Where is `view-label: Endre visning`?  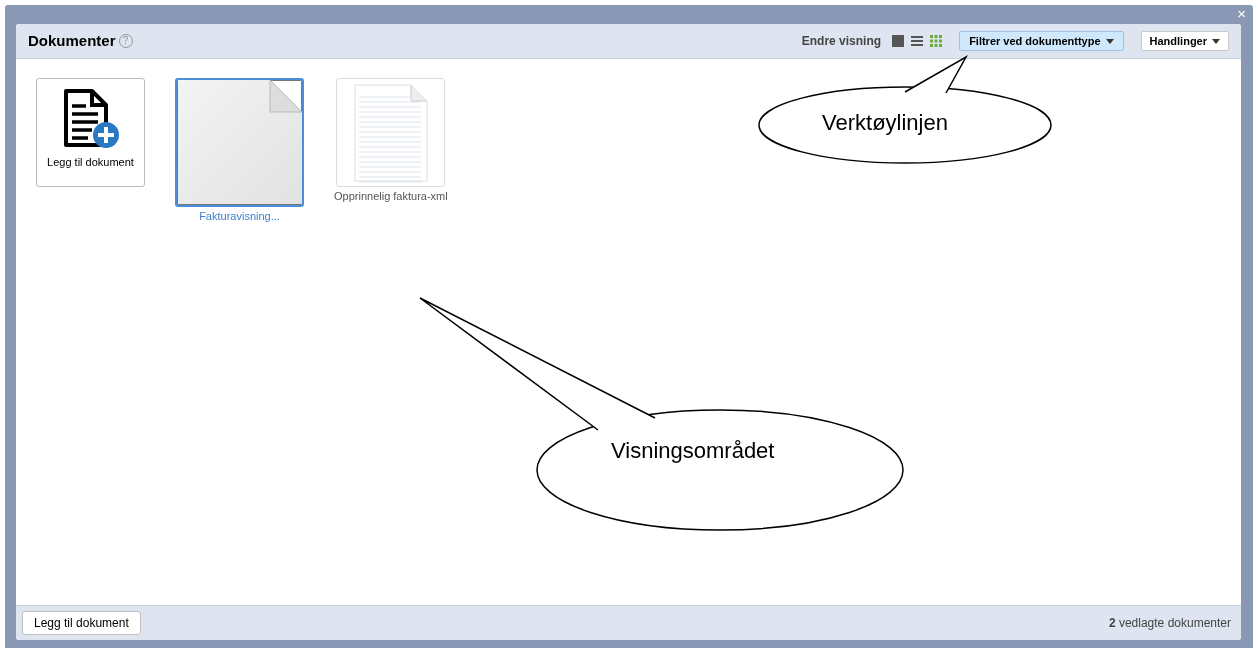 view-label: Endre visning is located at coordinates (841, 41).